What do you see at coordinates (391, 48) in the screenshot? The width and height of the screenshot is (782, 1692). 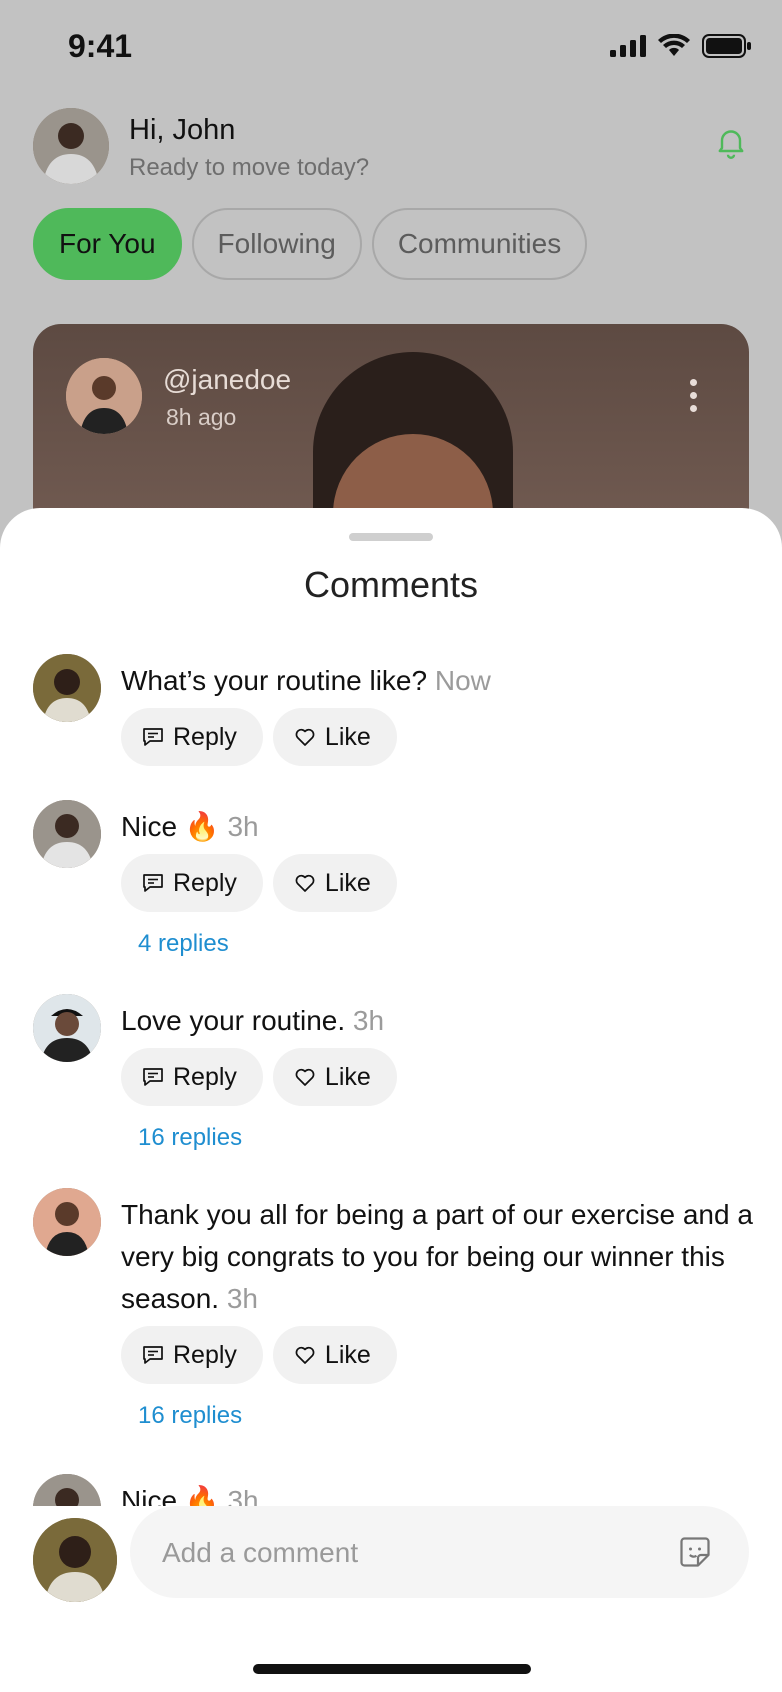 I see `status-bar: 9:41` at bounding box center [391, 48].